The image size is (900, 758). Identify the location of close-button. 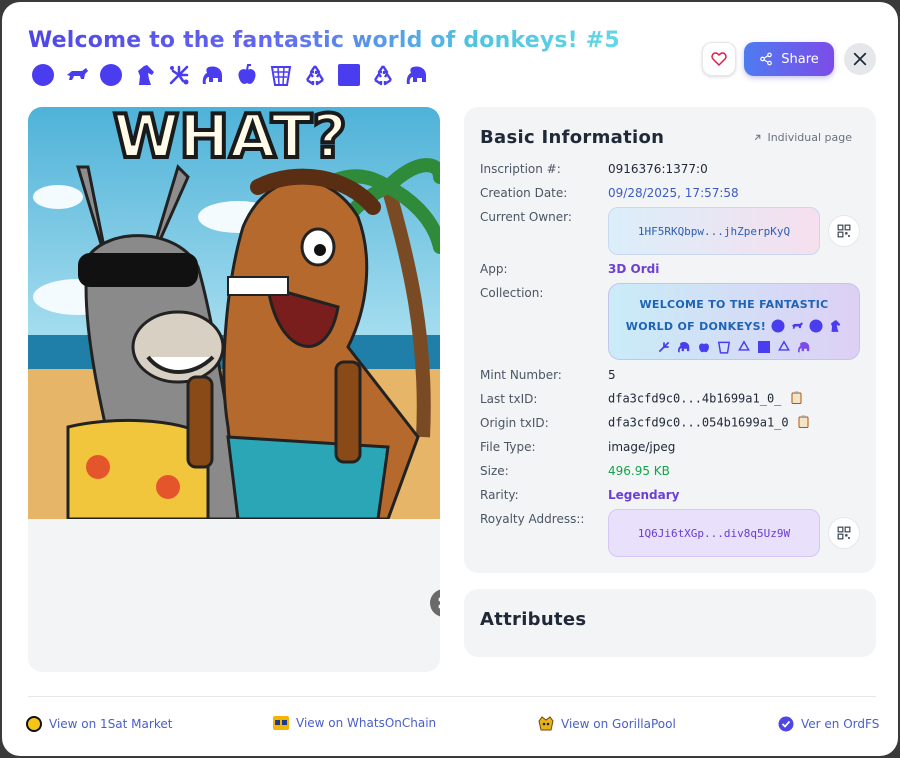
(860, 59).